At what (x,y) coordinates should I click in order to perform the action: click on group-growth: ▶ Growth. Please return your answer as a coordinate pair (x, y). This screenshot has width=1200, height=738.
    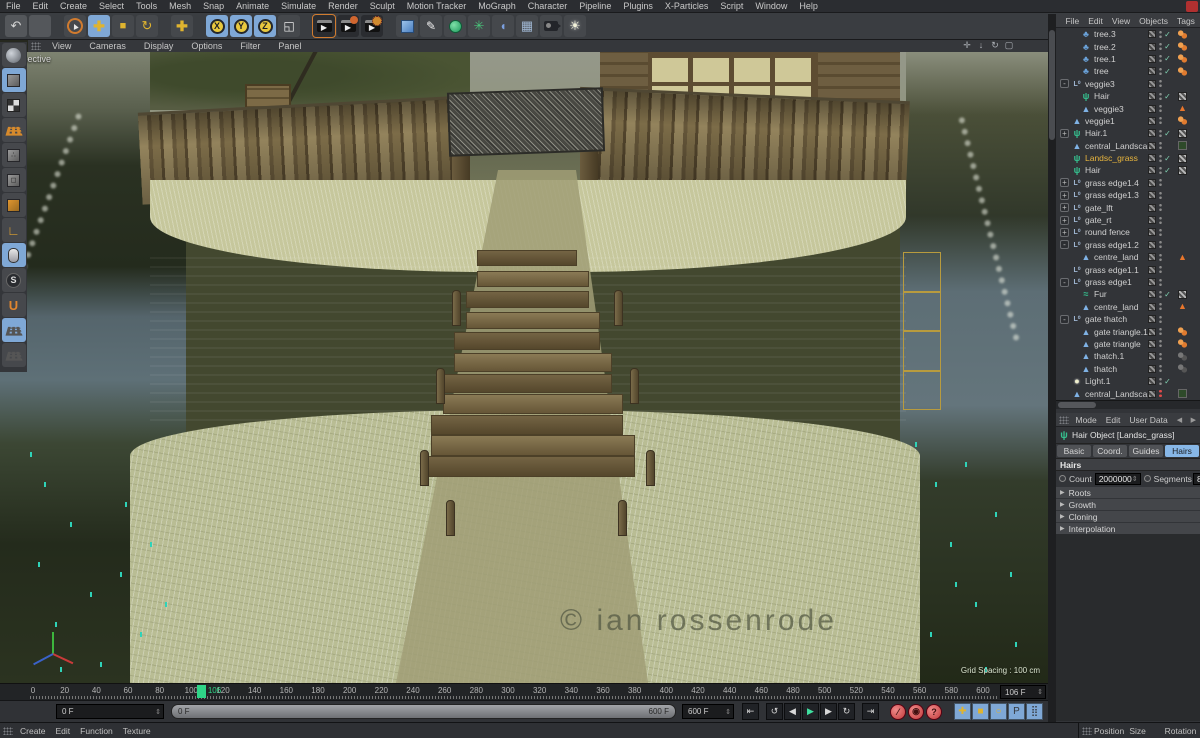
    Looking at the image, I should click on (1128, 504).